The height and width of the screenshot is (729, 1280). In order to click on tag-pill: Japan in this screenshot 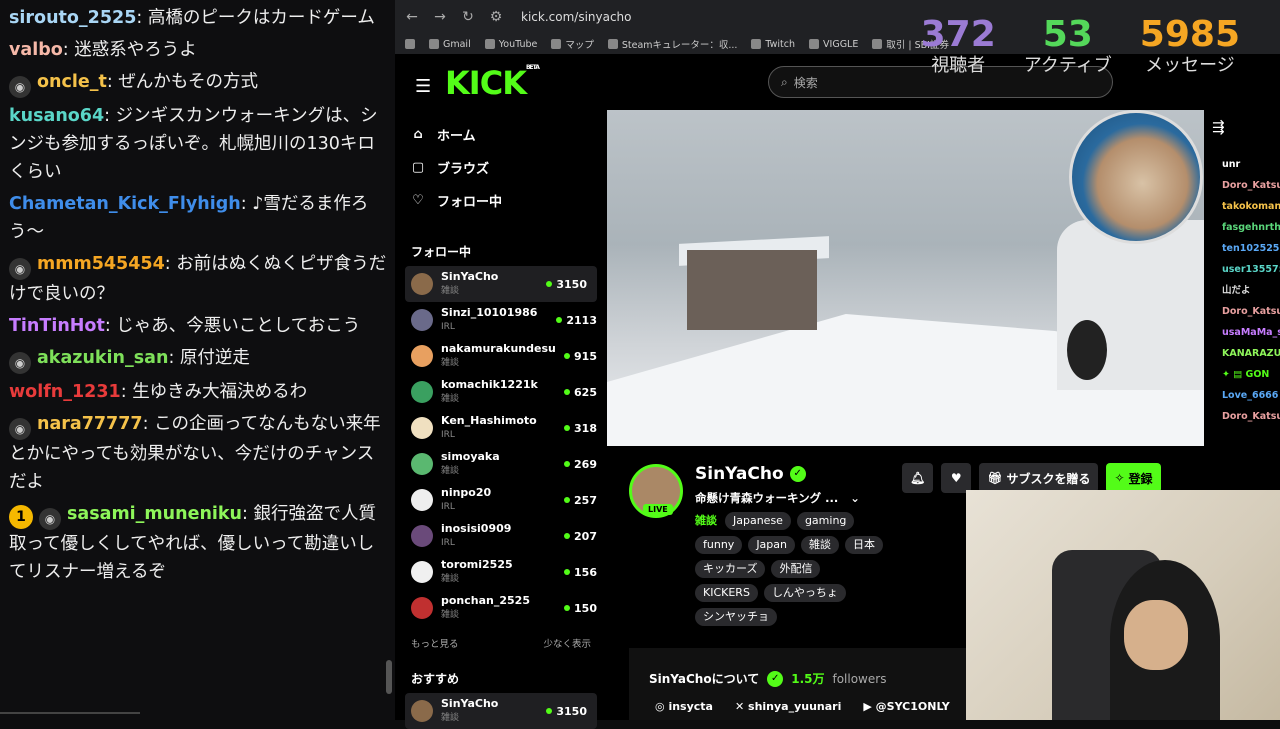, I will do `click(771, 545)`.